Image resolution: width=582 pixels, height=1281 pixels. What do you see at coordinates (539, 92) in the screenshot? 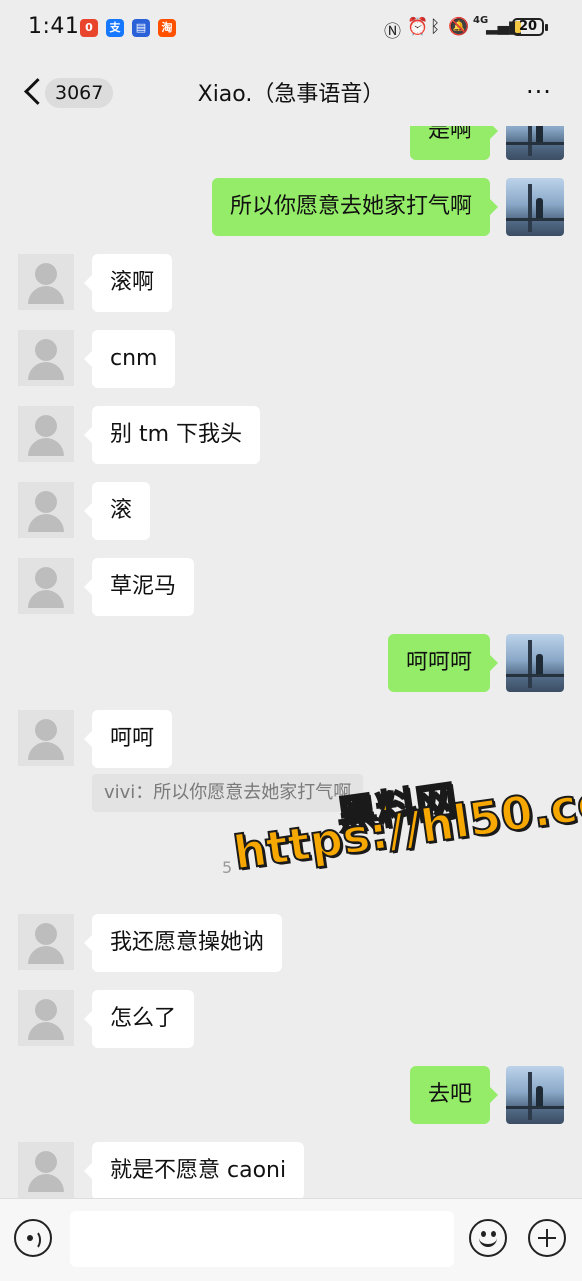
I see `more-icon: ···` at bounding box center [539, 92].